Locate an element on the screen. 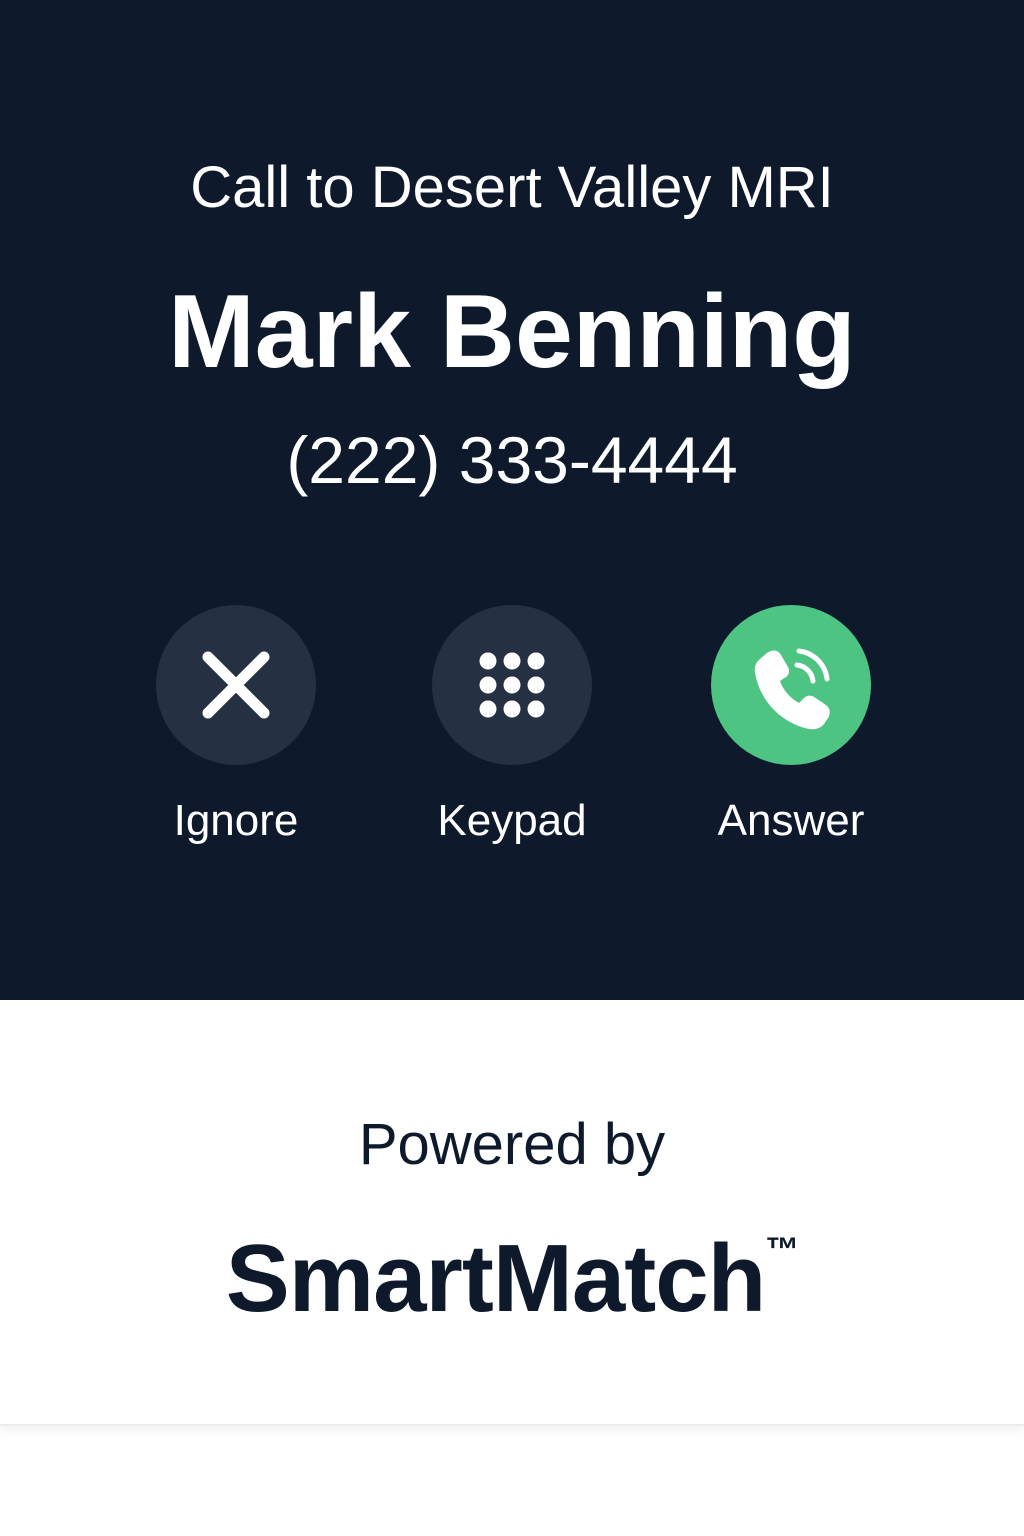 The width and height of the screenshot is (1024, 1536). trademark-symbol: ™ is located at coordinates (782, 1250).